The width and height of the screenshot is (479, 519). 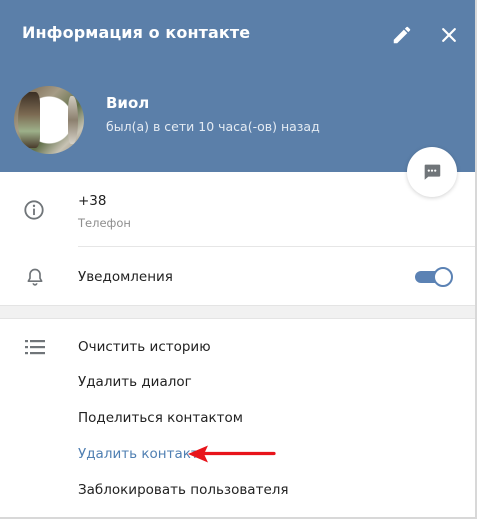 What do you see at coordinates (237, 312) in the screenshot?
I see `section-separator` at bounding box center [237, 312].